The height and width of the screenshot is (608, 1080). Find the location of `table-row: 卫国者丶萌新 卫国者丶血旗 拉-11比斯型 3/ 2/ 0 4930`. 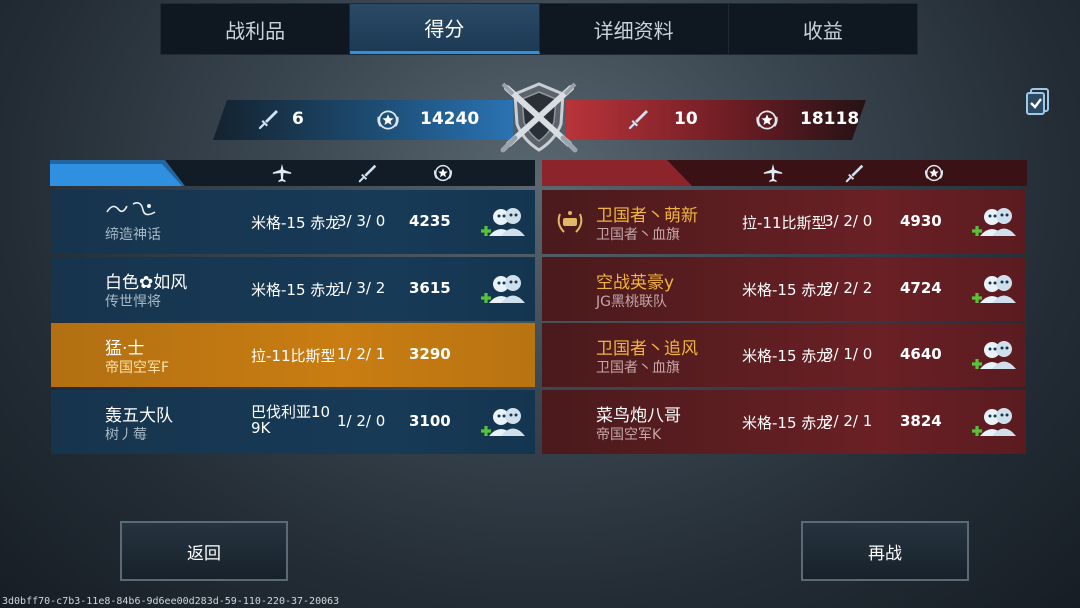

table-row: 卫国者丶萌新 卫国者丶血旗 拉-11比斯型 3/ 2/ 0 4930 is located at coordinates (784, 222).